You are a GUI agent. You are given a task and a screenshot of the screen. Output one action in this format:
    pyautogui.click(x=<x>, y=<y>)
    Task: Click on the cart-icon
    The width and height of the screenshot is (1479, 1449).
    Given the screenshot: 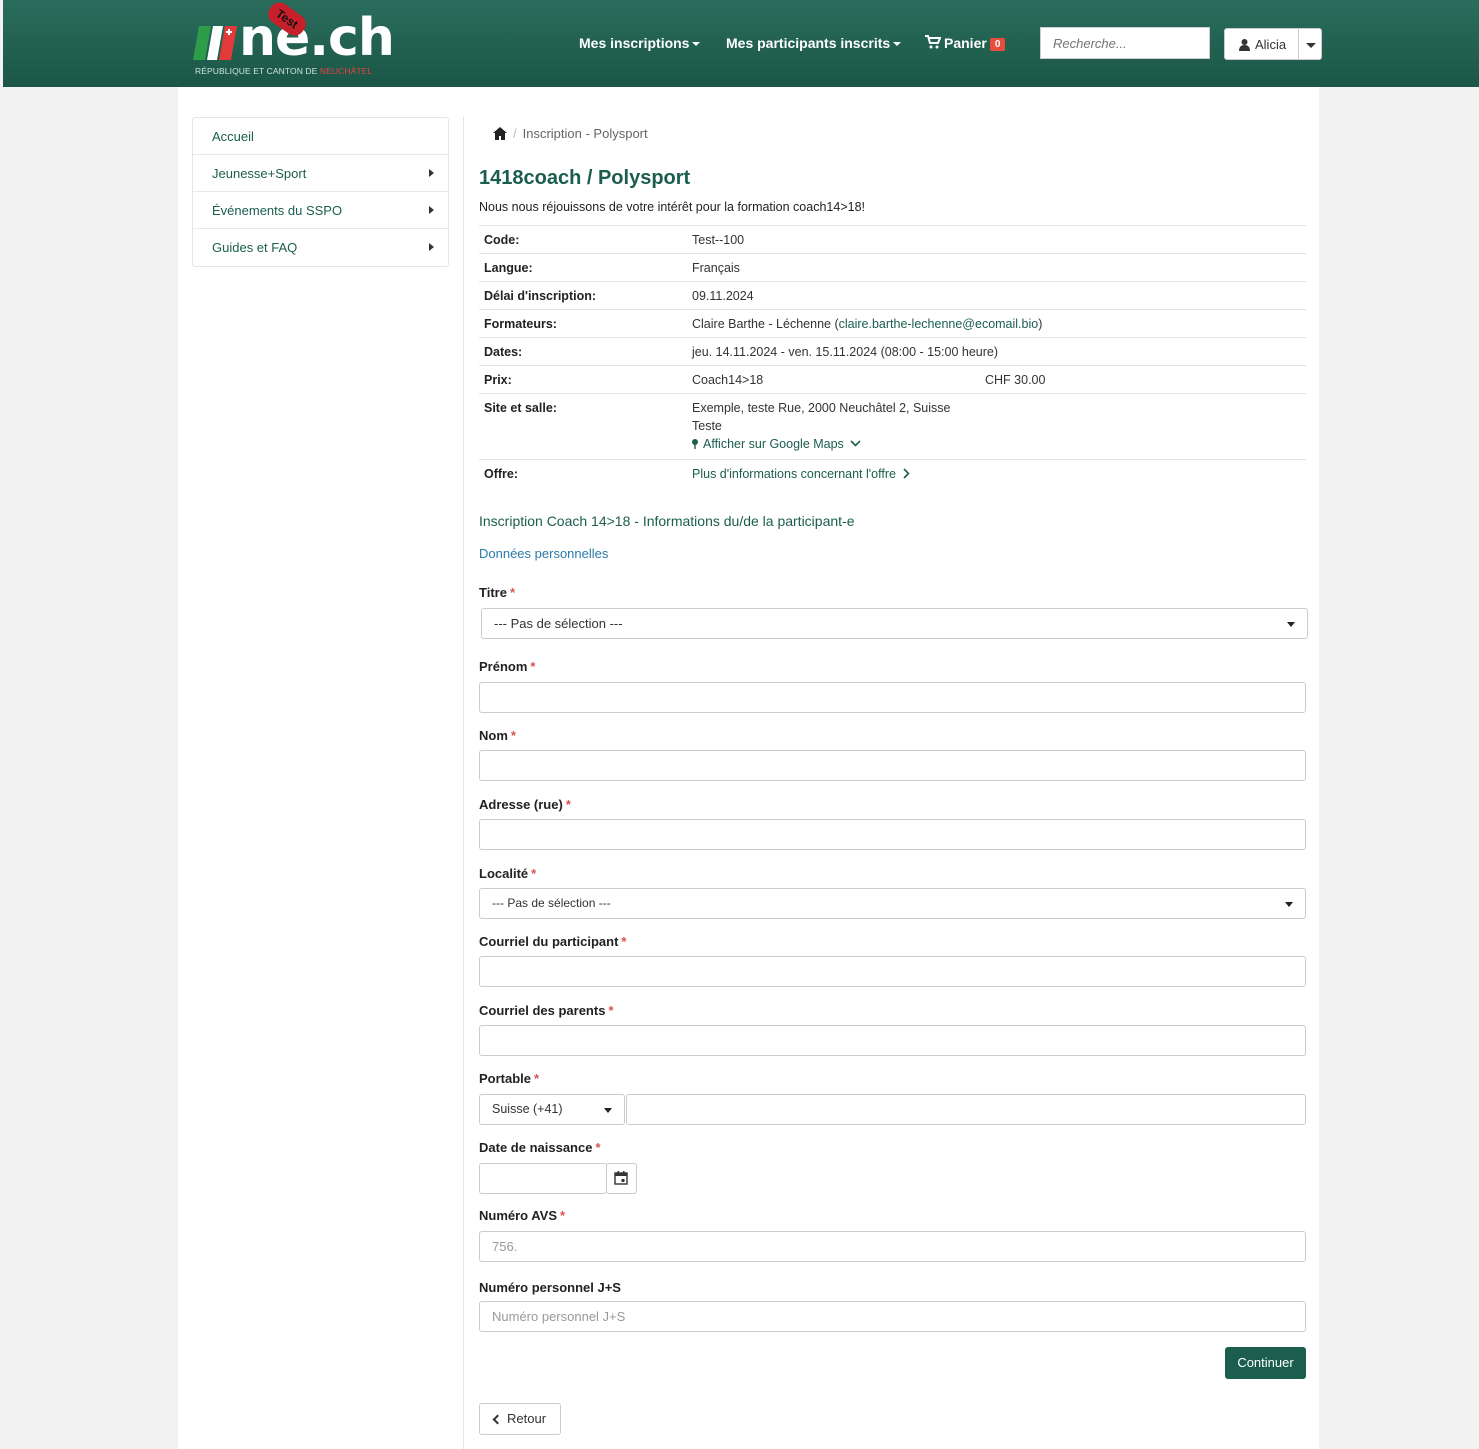 What is the action you would take?
    pyautogui.click(x=933, y=42)
    